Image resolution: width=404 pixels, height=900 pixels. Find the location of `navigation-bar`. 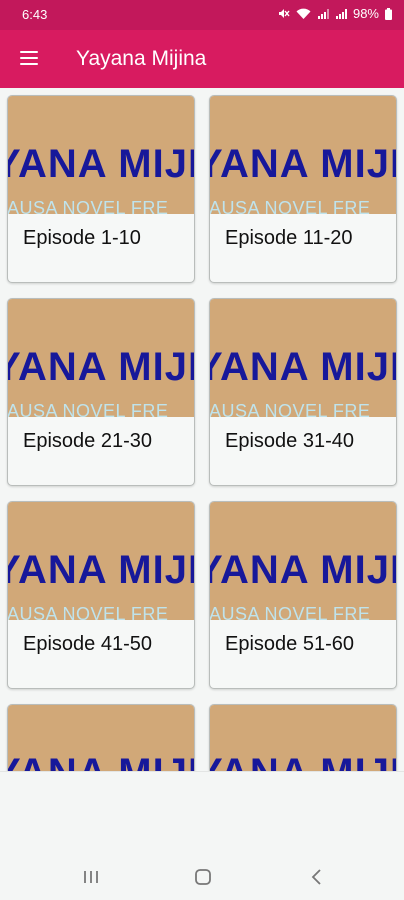

navigation-bar is located at coordinates (202, 876).